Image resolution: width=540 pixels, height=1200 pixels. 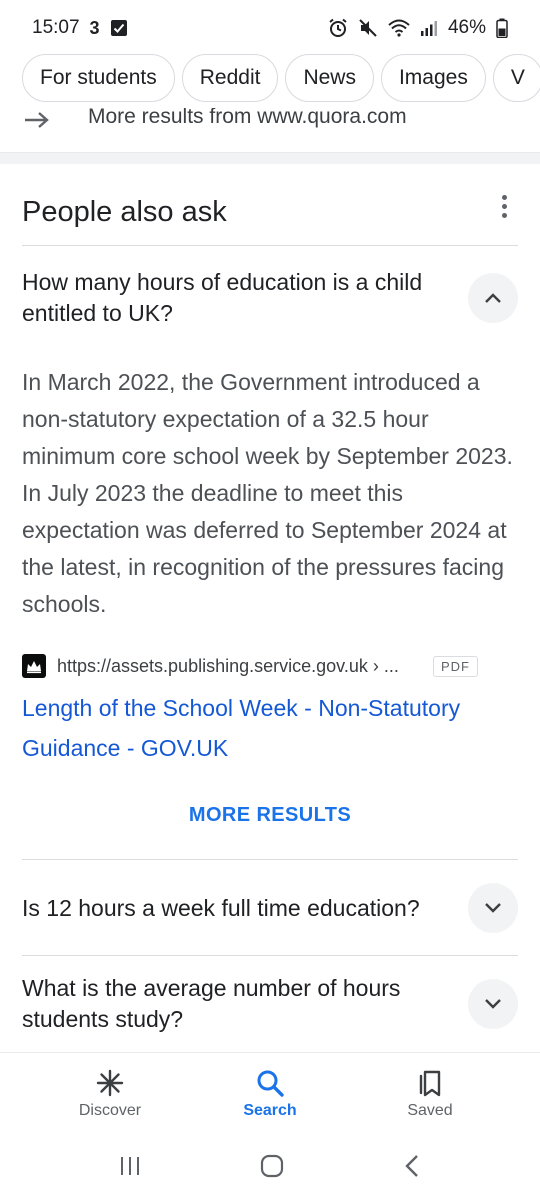 What do you see at coordinates (230, 78) in the screenshot?
I see `chip-reddit: Reddit` at bounding box center [230, 78].